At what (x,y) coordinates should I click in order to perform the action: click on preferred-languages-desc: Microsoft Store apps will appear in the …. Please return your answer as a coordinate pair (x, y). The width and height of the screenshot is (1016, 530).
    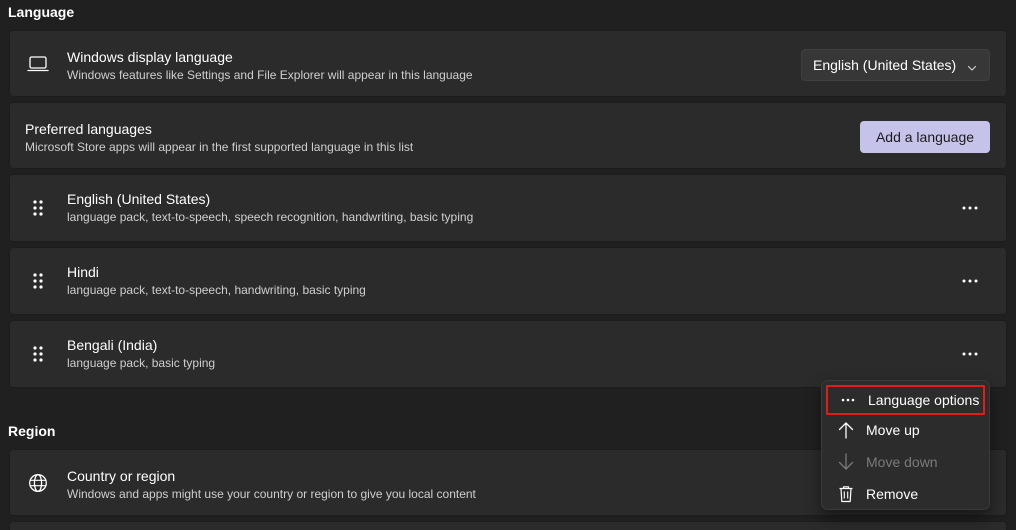
    Looking at the image, I should click on (219, 147).